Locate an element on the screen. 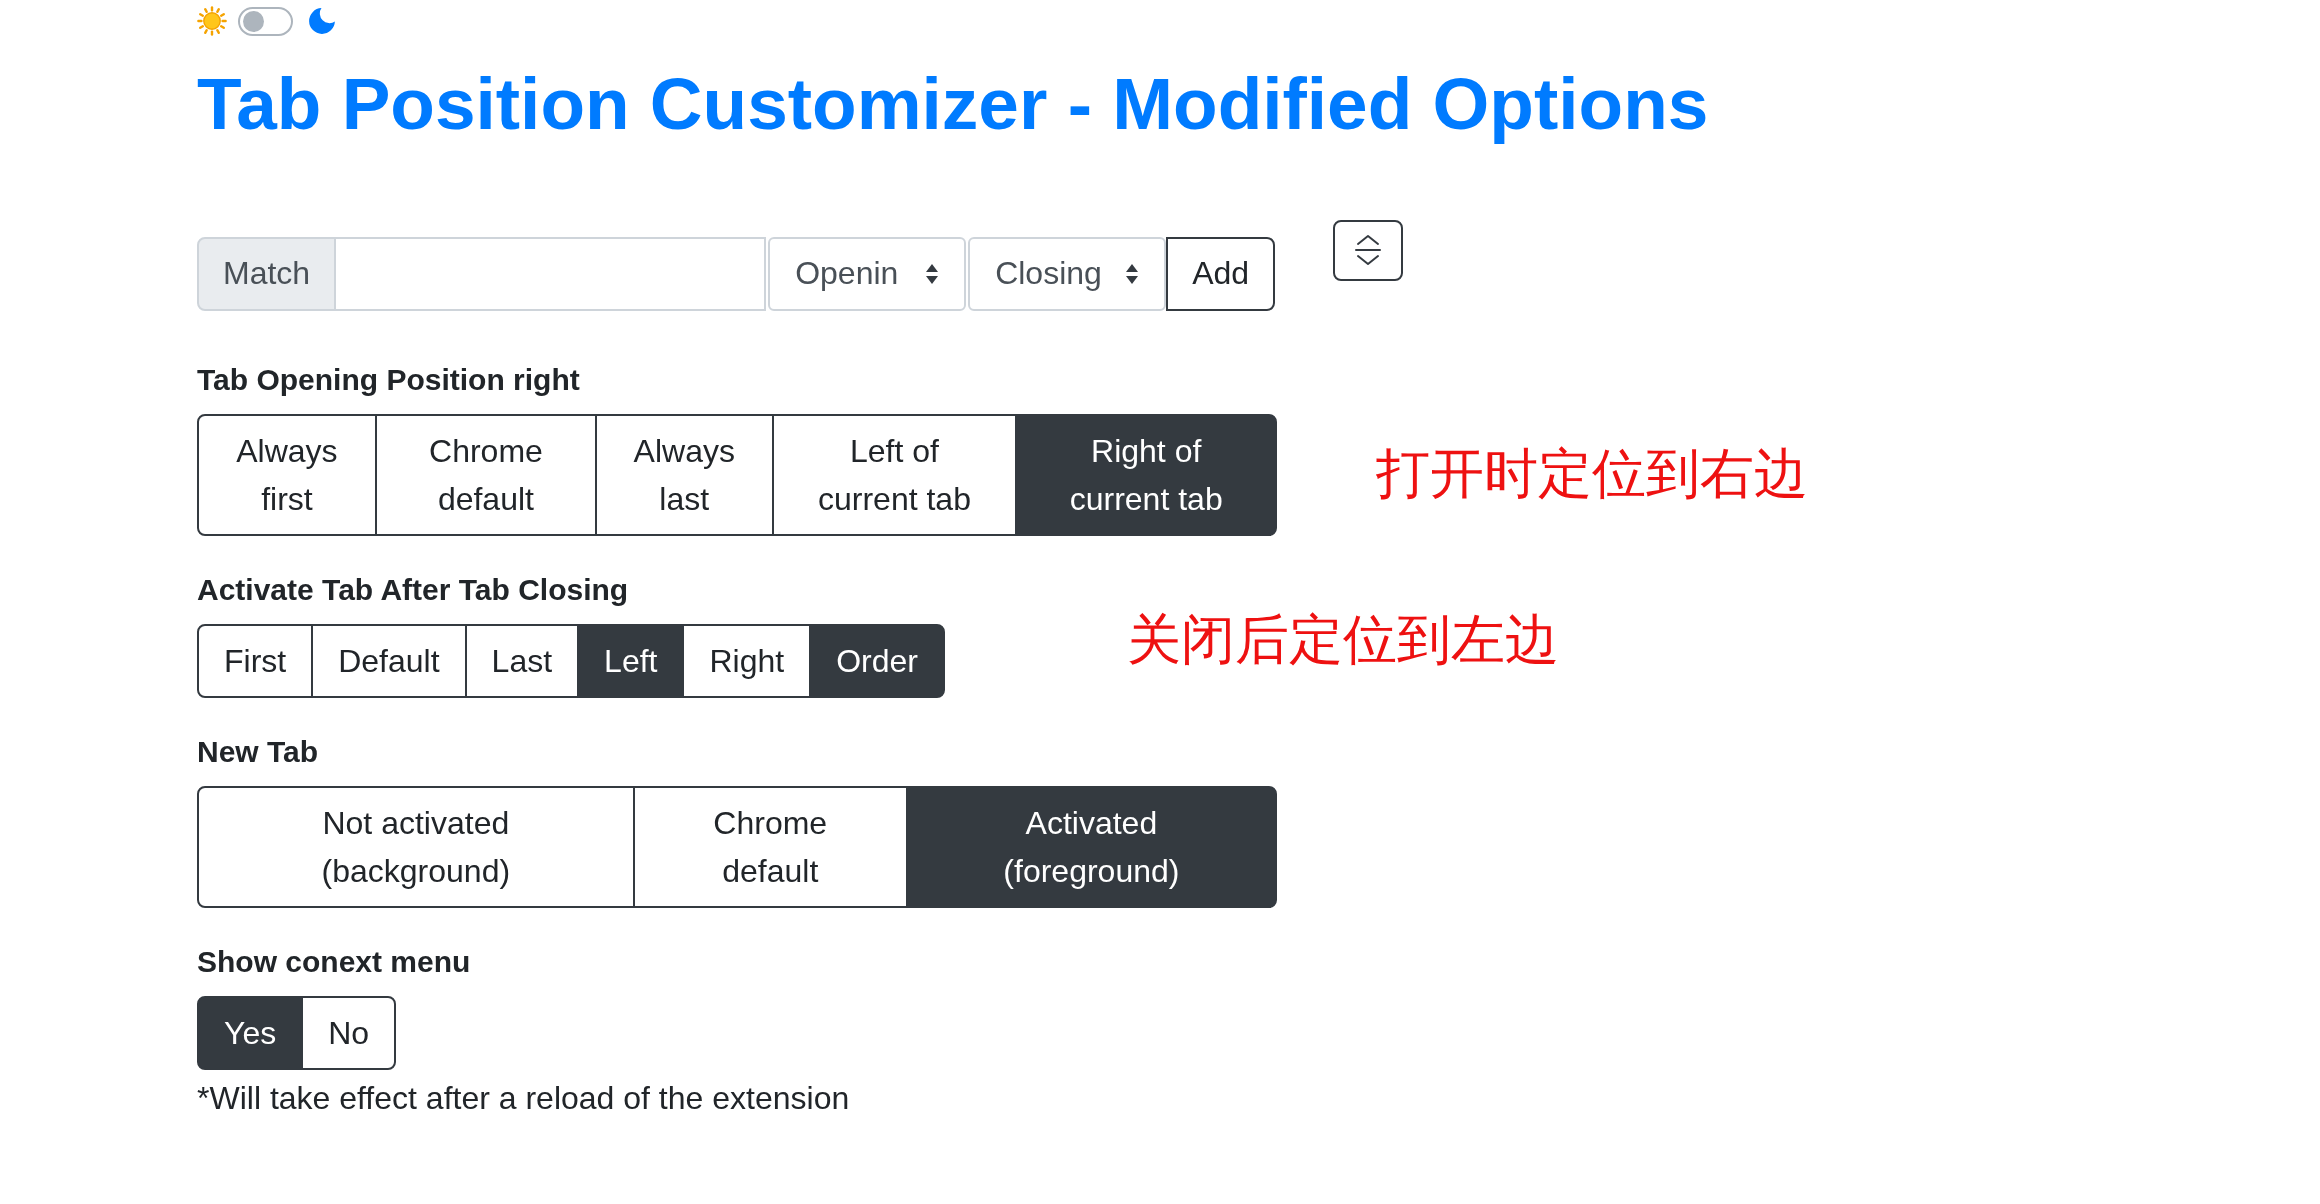  note-text: *Will take effect after a reload of the extension is located at coordinates (524, 1098).